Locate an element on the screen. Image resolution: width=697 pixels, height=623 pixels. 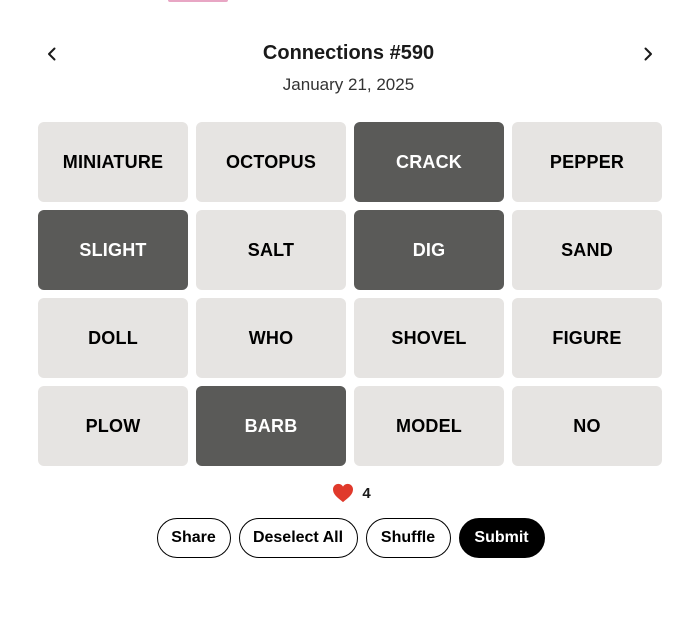
puzzle-date: January 21, 2025 is located at coordinates (348, 84).